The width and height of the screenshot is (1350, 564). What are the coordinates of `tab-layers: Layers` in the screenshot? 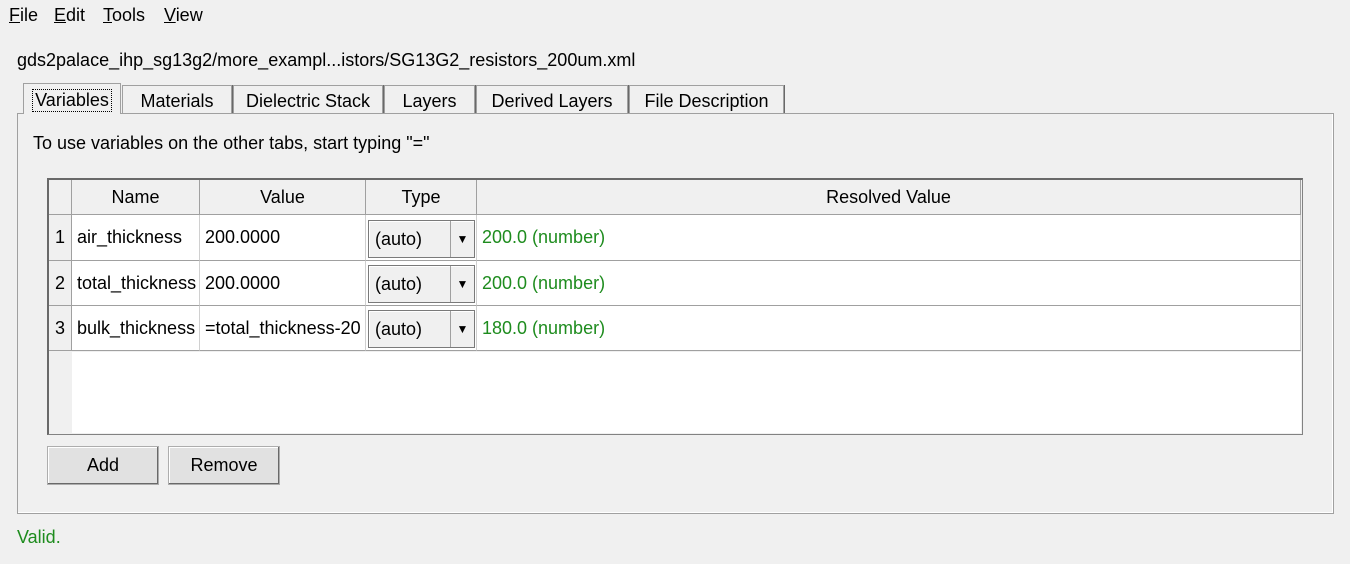 It's located at (429, 99).